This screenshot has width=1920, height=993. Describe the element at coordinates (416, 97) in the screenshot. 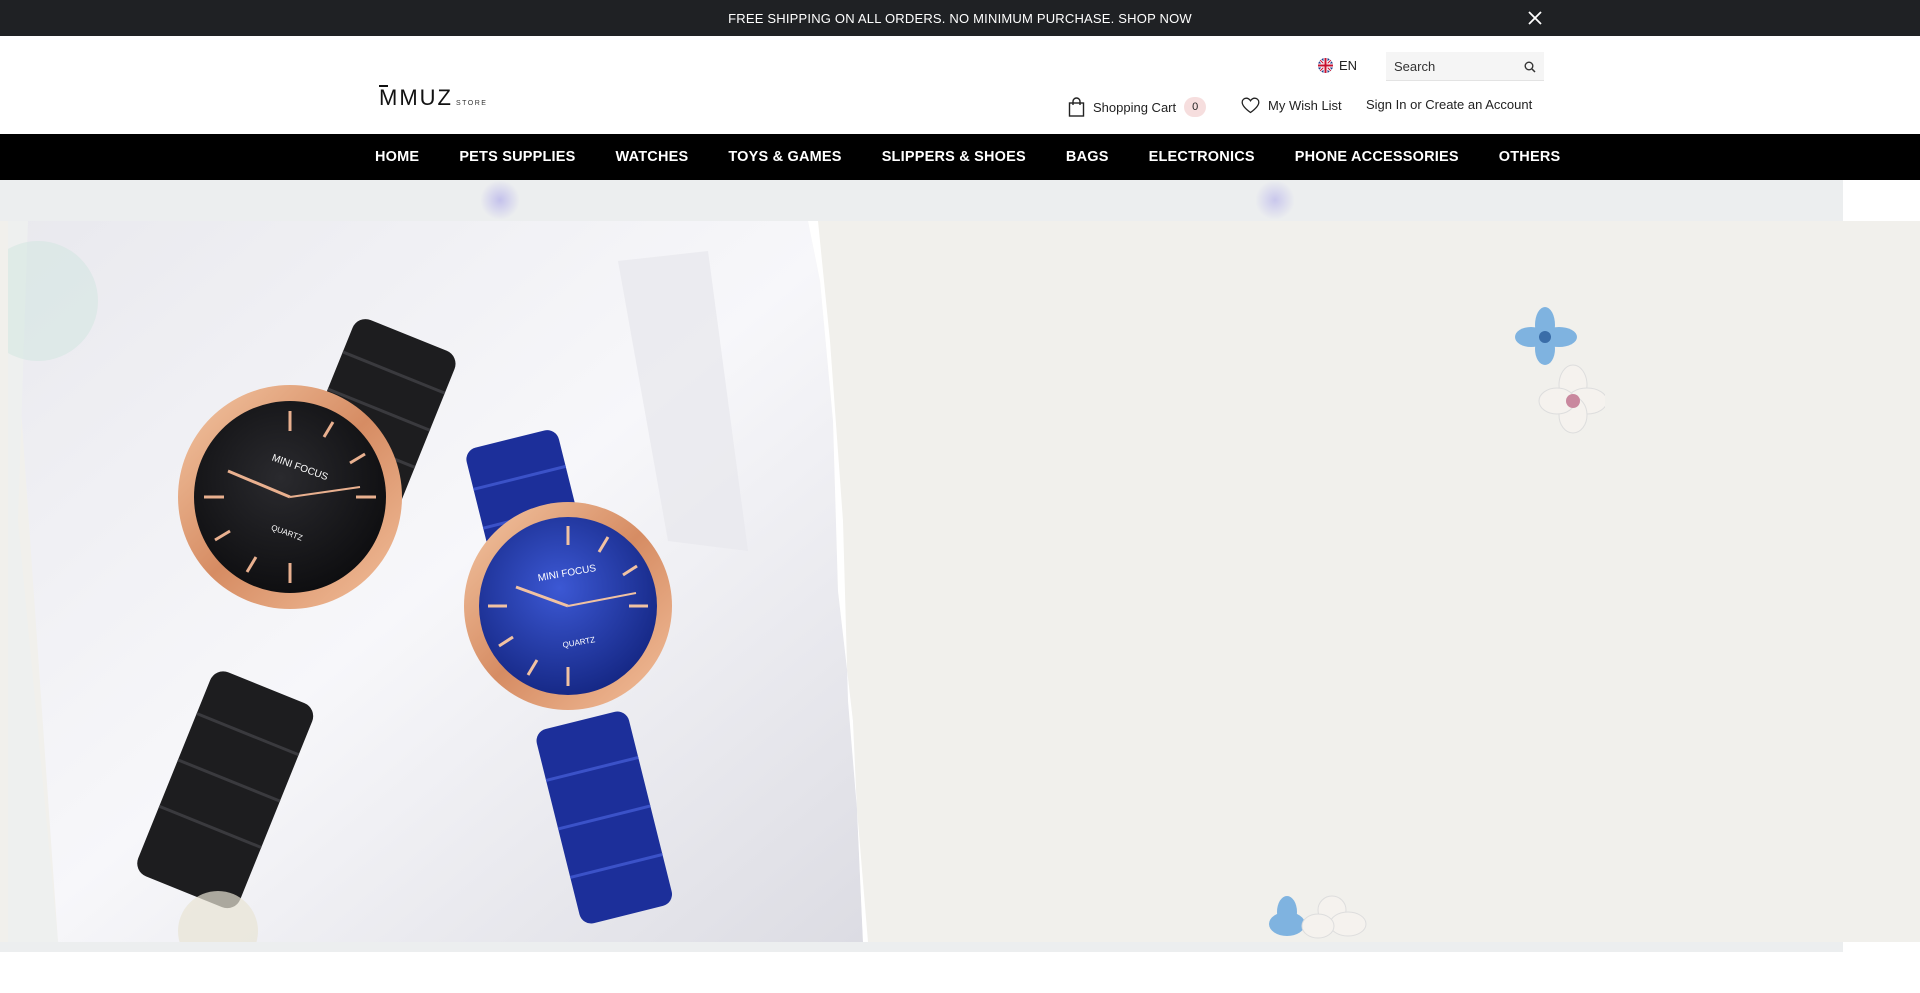

I see `logo-wordmark: MMUZ` at that location.